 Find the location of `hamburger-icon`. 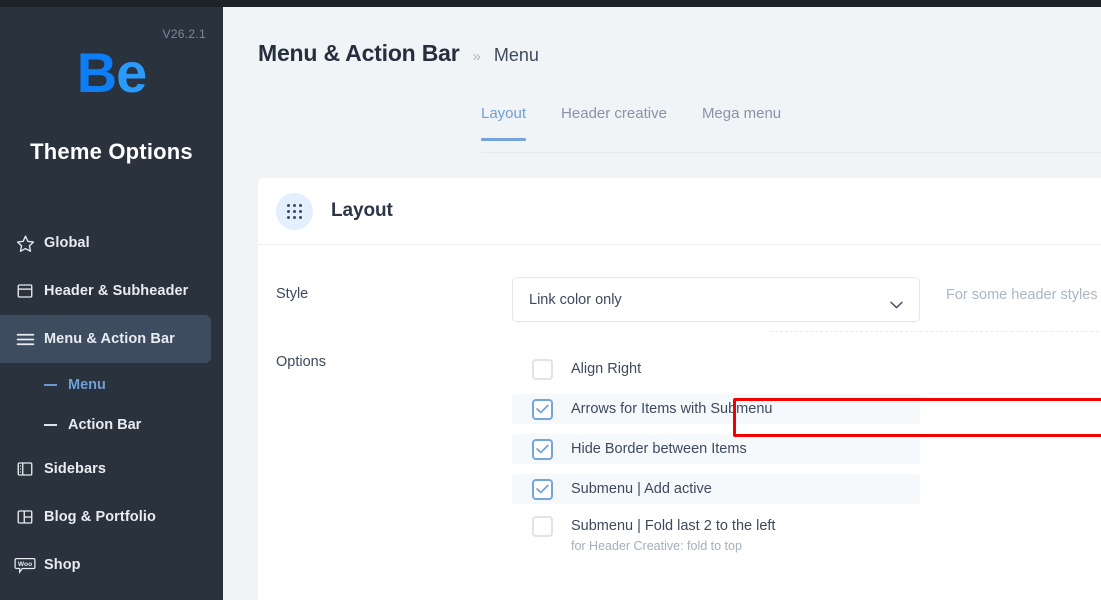

hamburger-icon is located at coordinates (25, 339).